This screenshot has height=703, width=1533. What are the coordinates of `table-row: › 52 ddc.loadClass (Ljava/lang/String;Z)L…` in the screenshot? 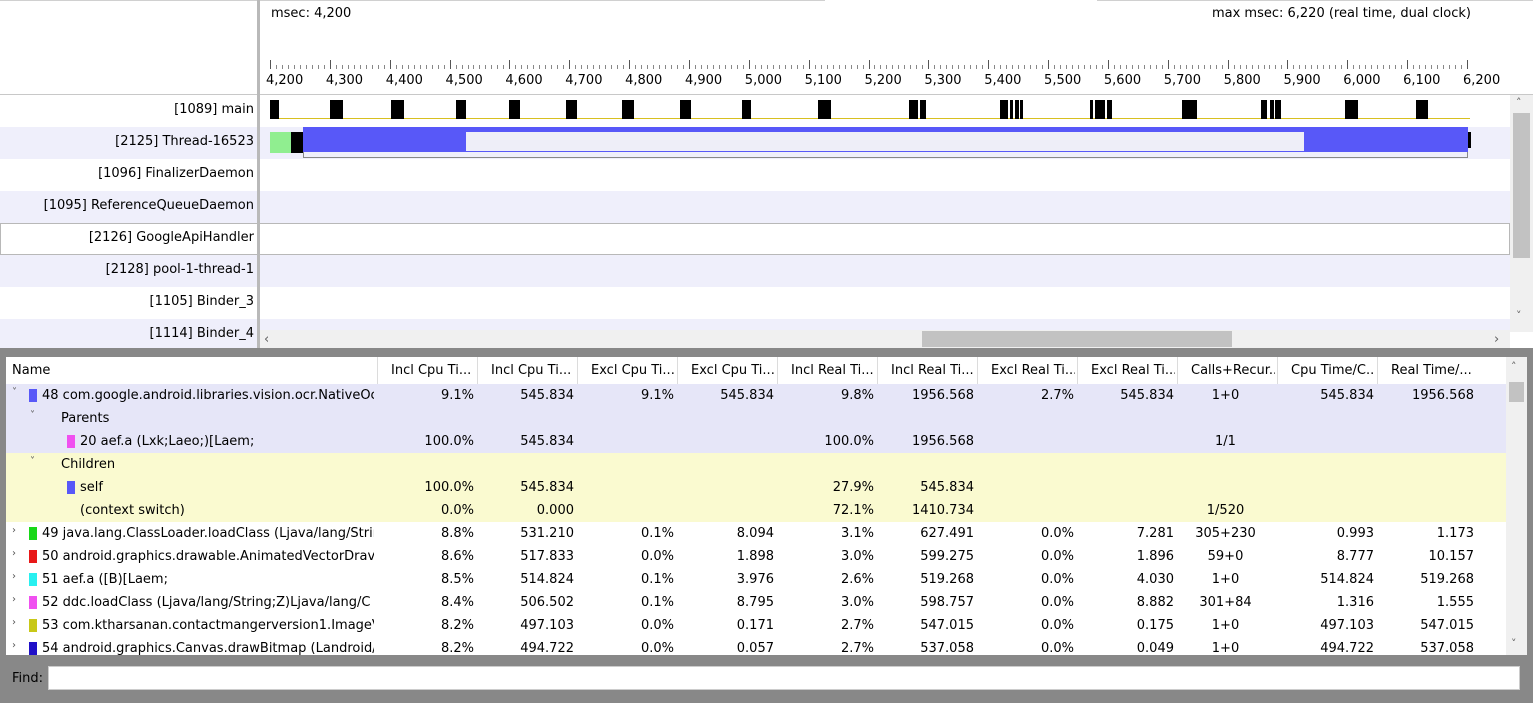 It's located at (756, 602).